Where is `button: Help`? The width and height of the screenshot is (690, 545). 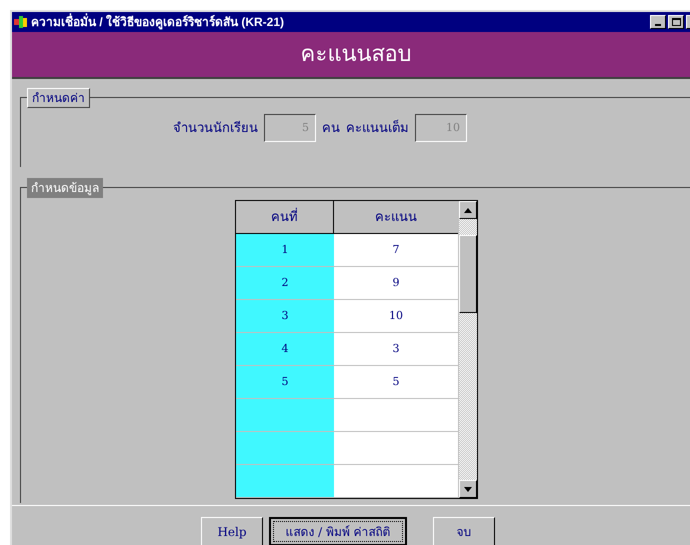 button: Help is located at coordinates (232, 531).